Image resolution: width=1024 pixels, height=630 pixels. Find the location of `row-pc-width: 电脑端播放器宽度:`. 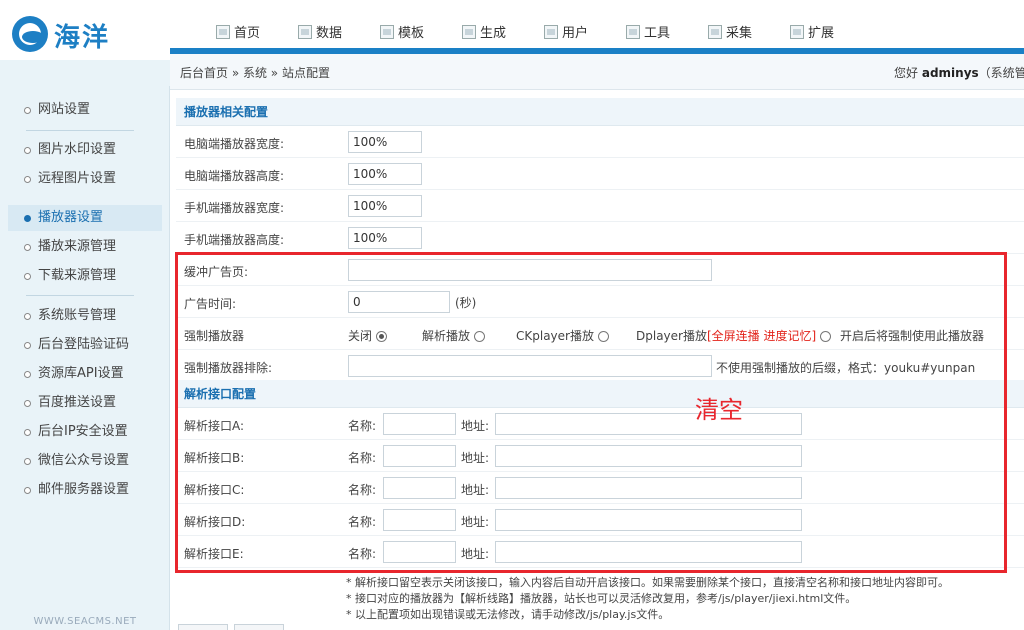

row-pc-width: 电脑端播放器宽度: is located at coordinates (600, 142).